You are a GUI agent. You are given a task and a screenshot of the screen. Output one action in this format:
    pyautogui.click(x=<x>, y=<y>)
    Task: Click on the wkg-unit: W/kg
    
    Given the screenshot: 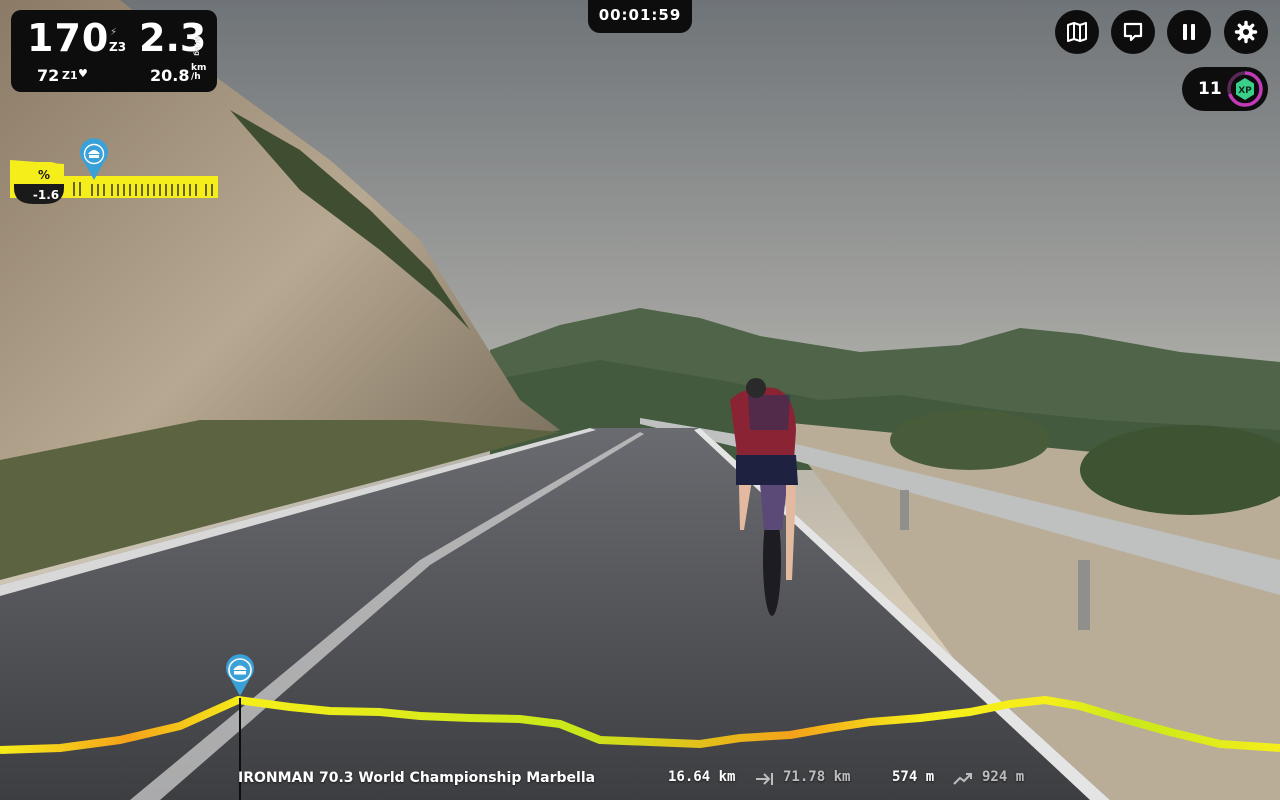 What is the action you would take?
    pyautogui.click(x=197, y=46)
    